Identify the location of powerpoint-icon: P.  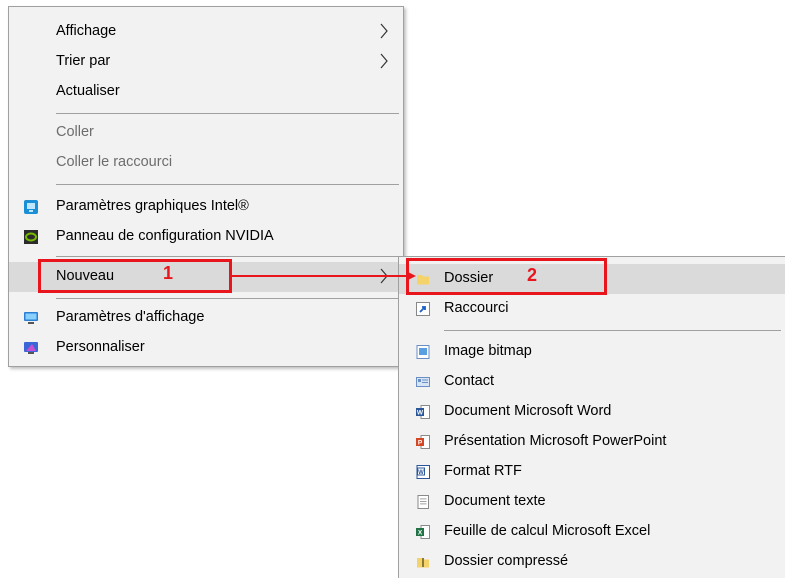
(423, 442).